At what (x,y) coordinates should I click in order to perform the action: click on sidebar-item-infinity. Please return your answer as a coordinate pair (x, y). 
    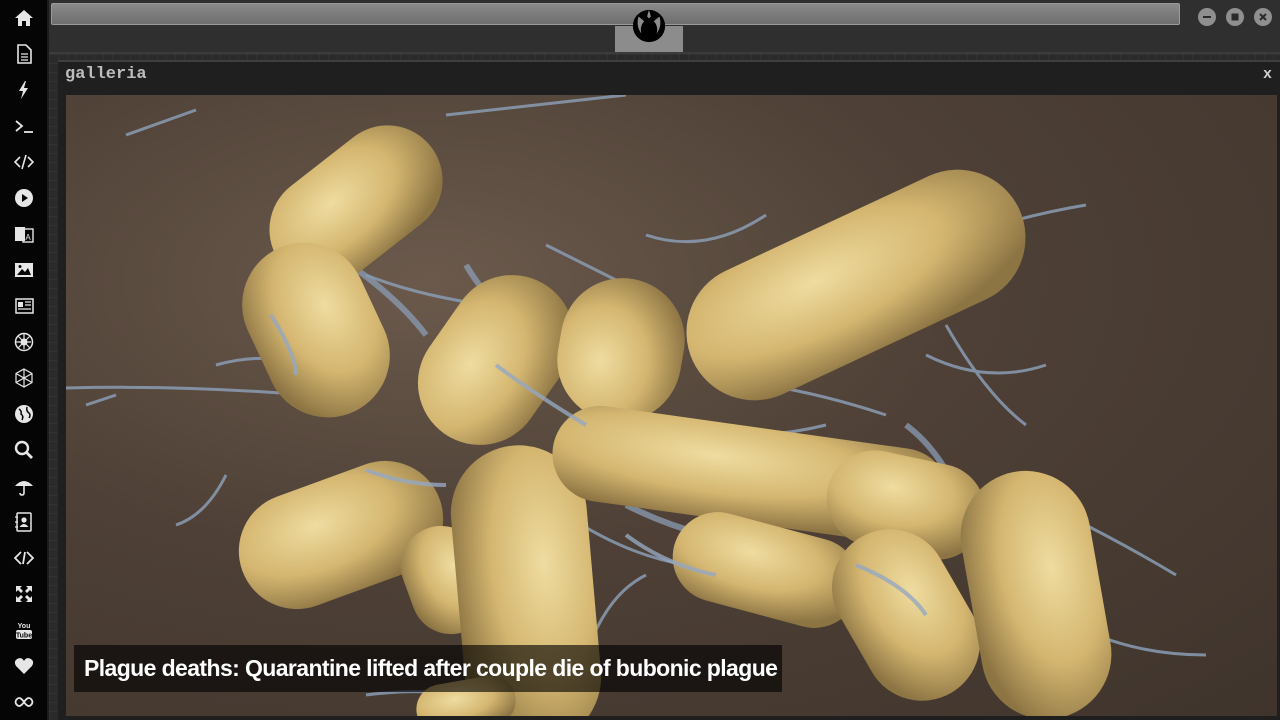
    Looking at the image, I should click on (24, 702).